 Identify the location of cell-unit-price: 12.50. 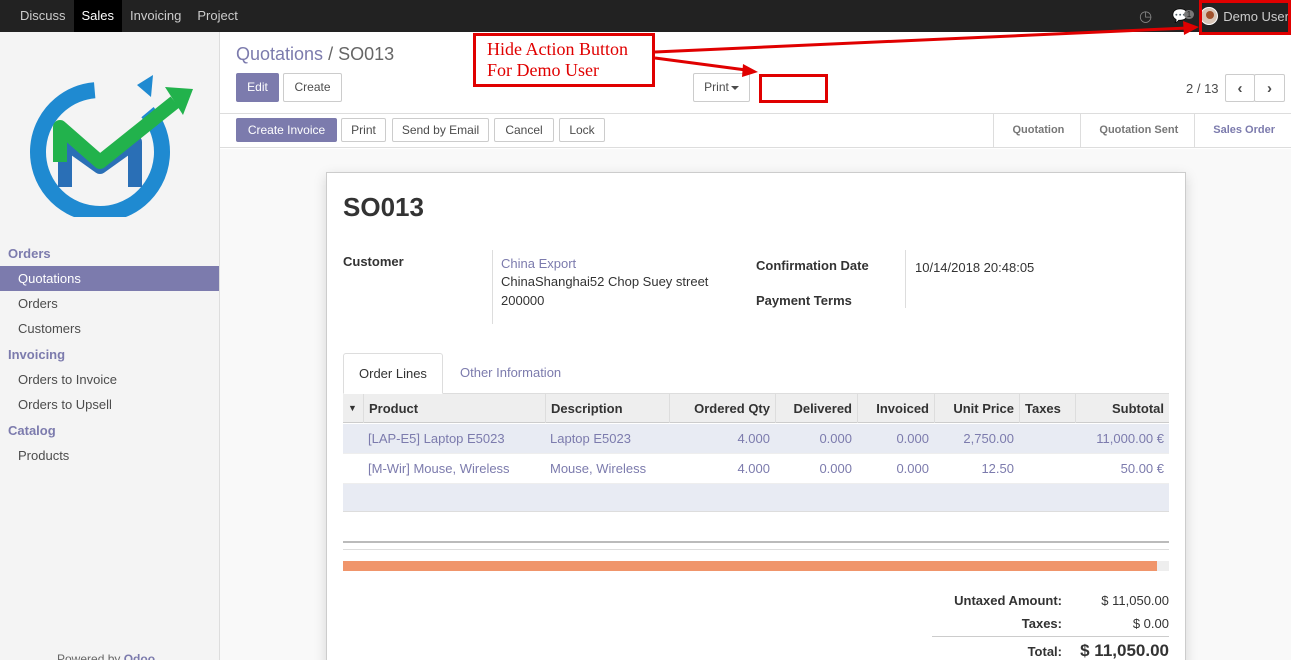
(997, 468).